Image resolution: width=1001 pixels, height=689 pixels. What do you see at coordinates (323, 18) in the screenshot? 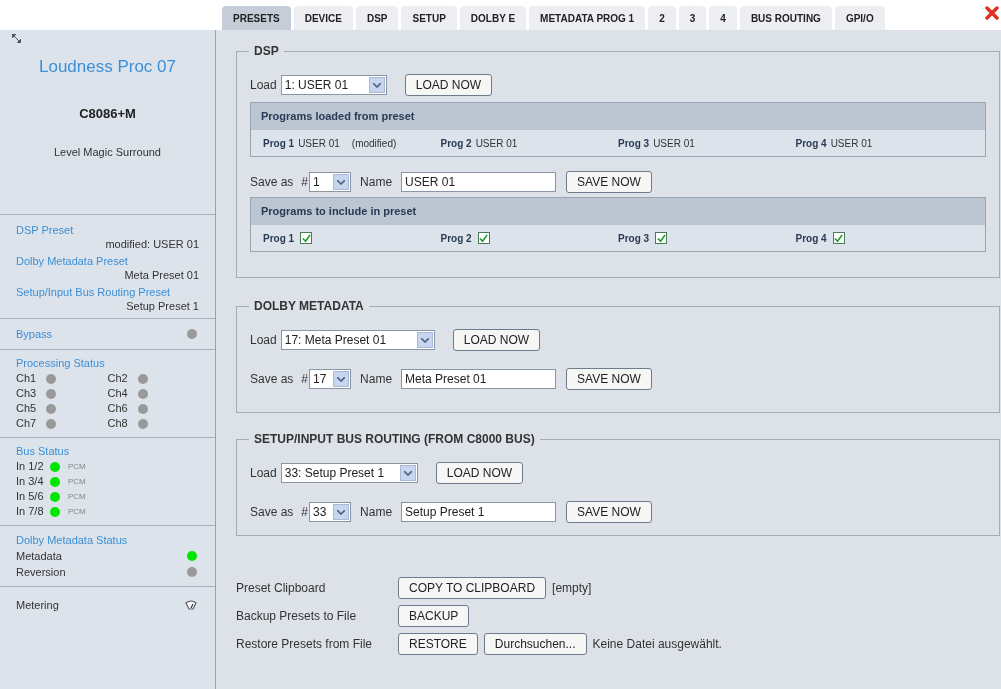
I see `tab: DEVICE` at bounding box center [323, 18].